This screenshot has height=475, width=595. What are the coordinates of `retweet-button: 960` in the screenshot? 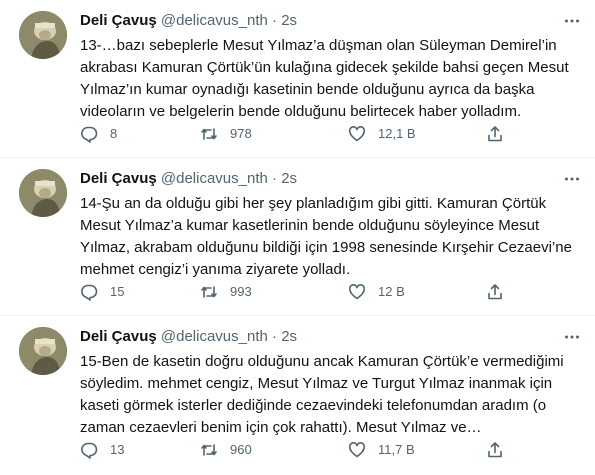 It's located at (226, 450).